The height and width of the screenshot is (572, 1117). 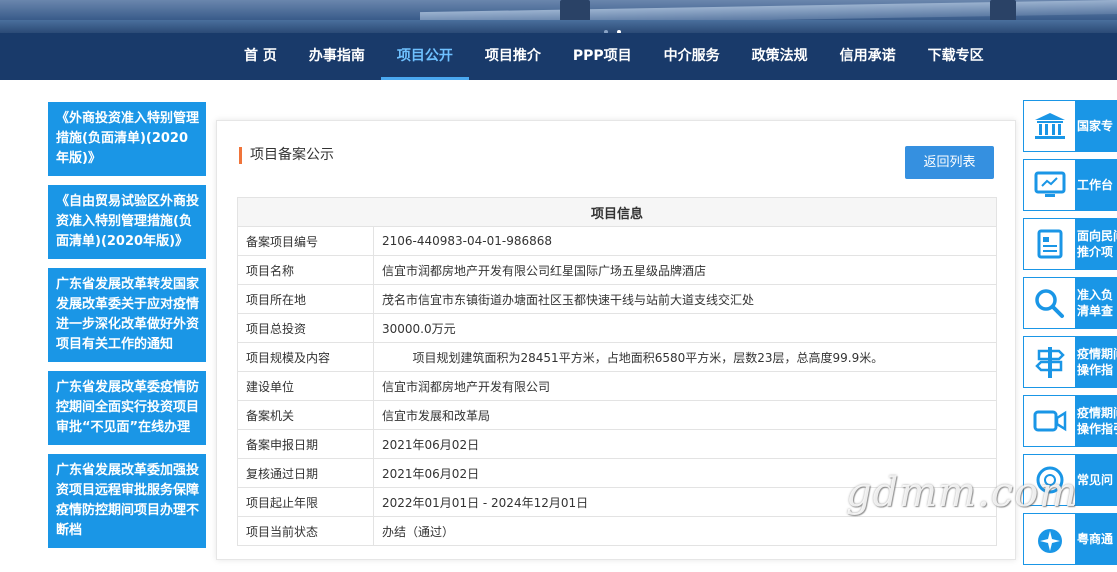 What do you see at coordinates (305, 386) in the screenshot?
I see `row-key: 建设单位` at bounding box center [305, 386].